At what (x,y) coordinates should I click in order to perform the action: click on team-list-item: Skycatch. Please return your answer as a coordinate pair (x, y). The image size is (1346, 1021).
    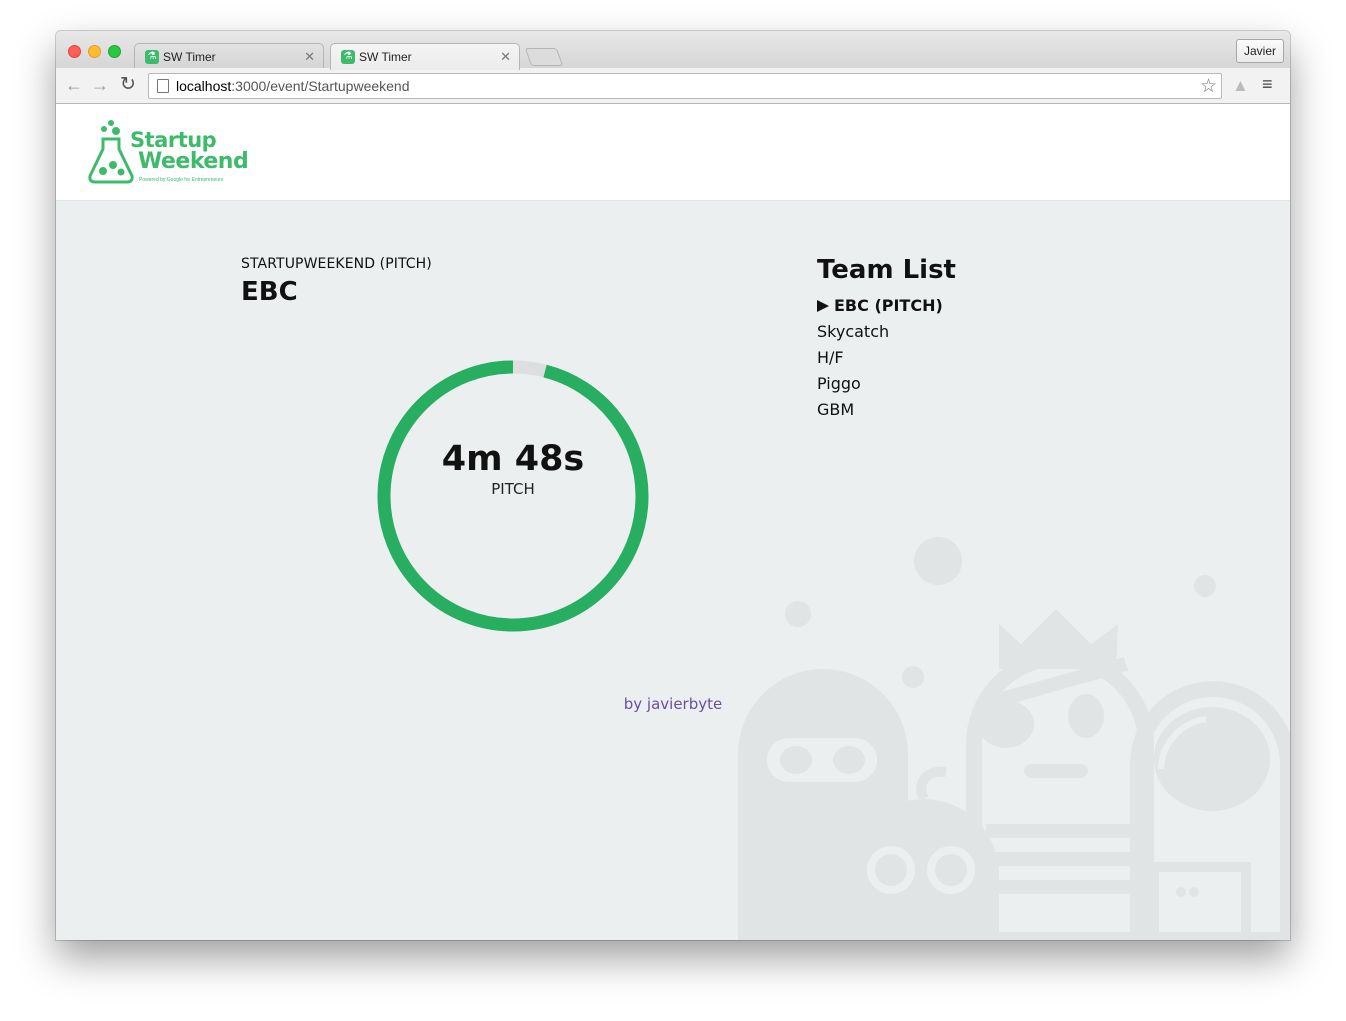
    Looking at the image, I should click on (880, 332).